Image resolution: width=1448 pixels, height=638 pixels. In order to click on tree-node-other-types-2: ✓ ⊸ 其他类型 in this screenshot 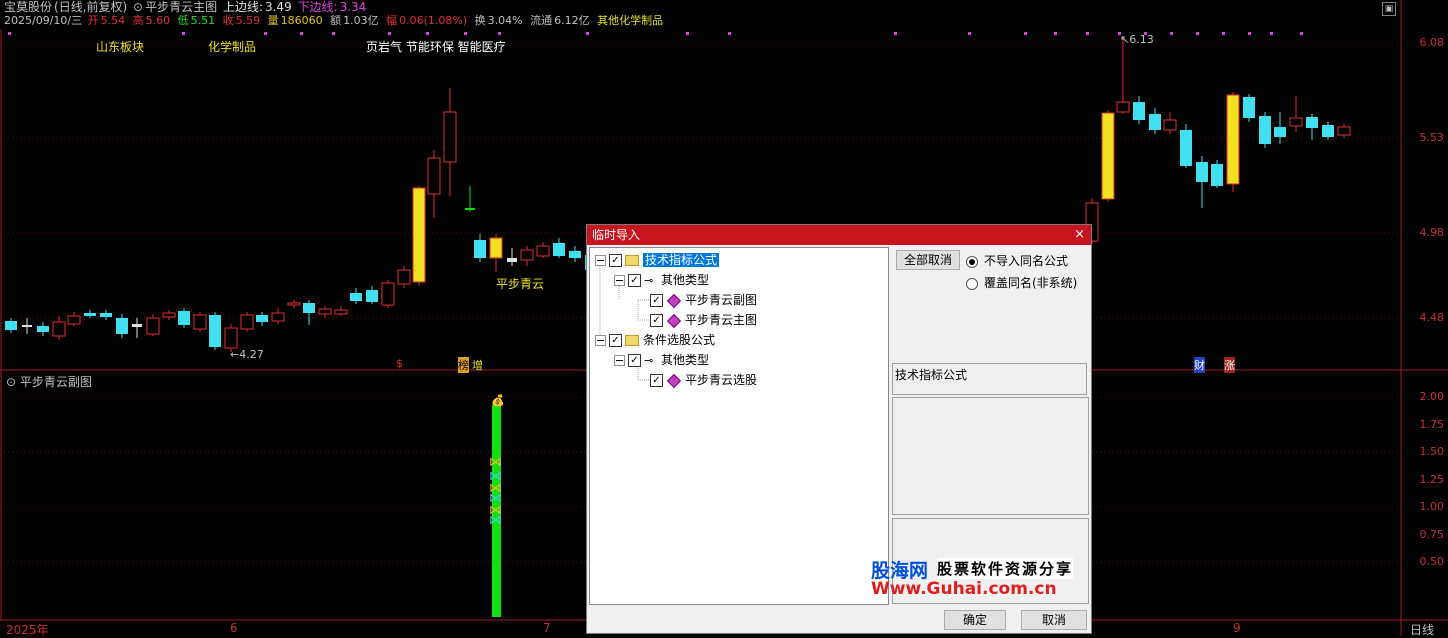, I will do `click(661, 360)`.